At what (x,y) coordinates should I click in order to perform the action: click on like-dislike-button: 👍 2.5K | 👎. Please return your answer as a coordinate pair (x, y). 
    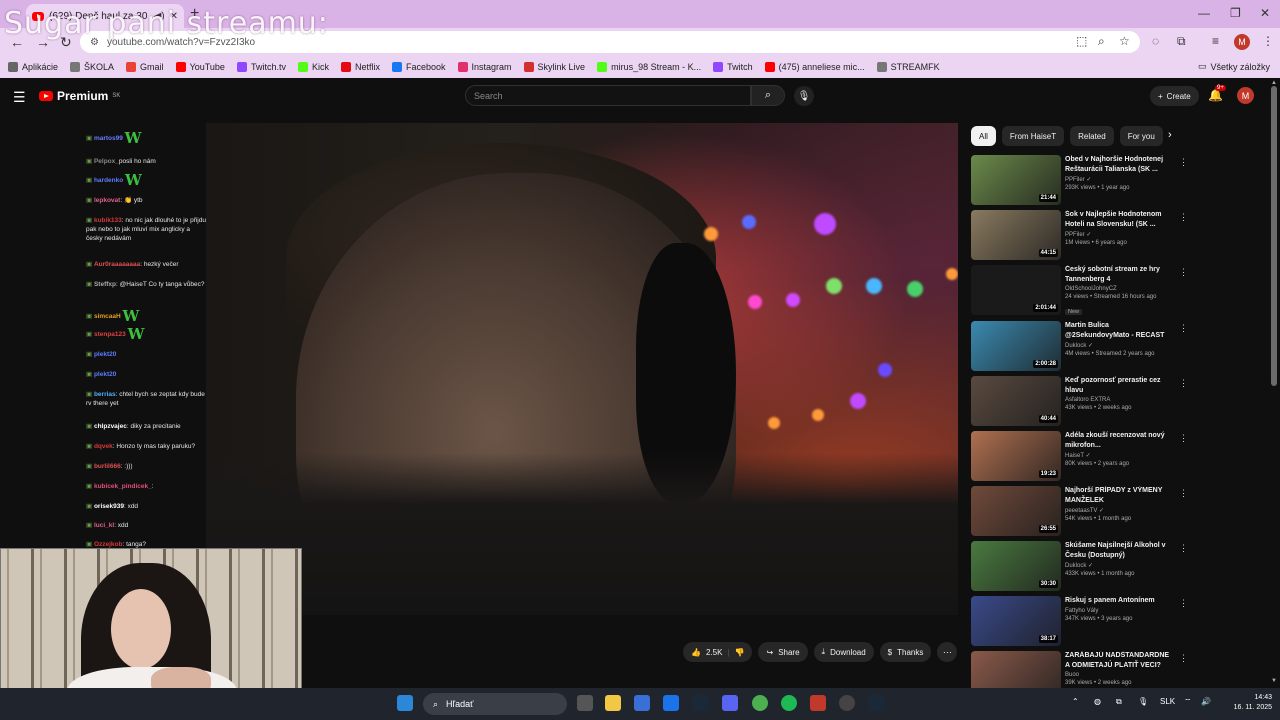
    Looking at the image, I should click on (718, 652).